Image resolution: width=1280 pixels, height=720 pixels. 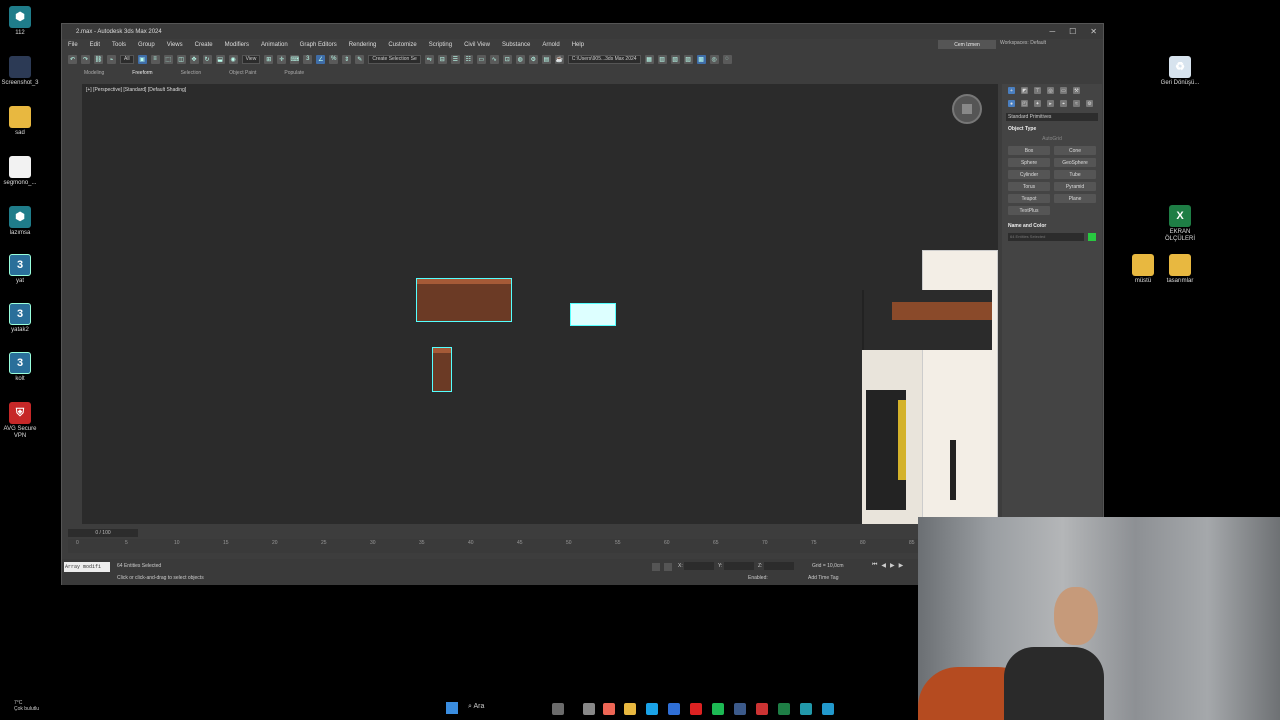 I want to click on start-button, so click(x=452, y=708).